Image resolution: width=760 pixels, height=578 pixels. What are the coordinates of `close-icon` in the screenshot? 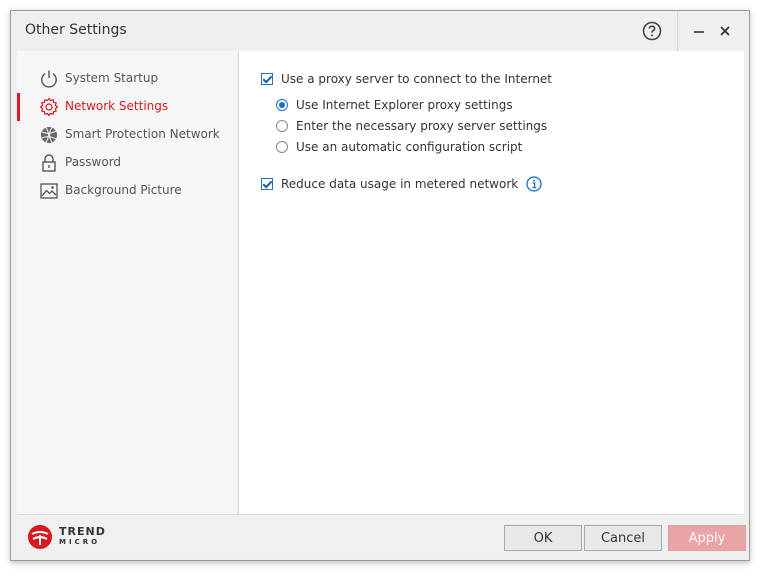 It's located at (725, 31).